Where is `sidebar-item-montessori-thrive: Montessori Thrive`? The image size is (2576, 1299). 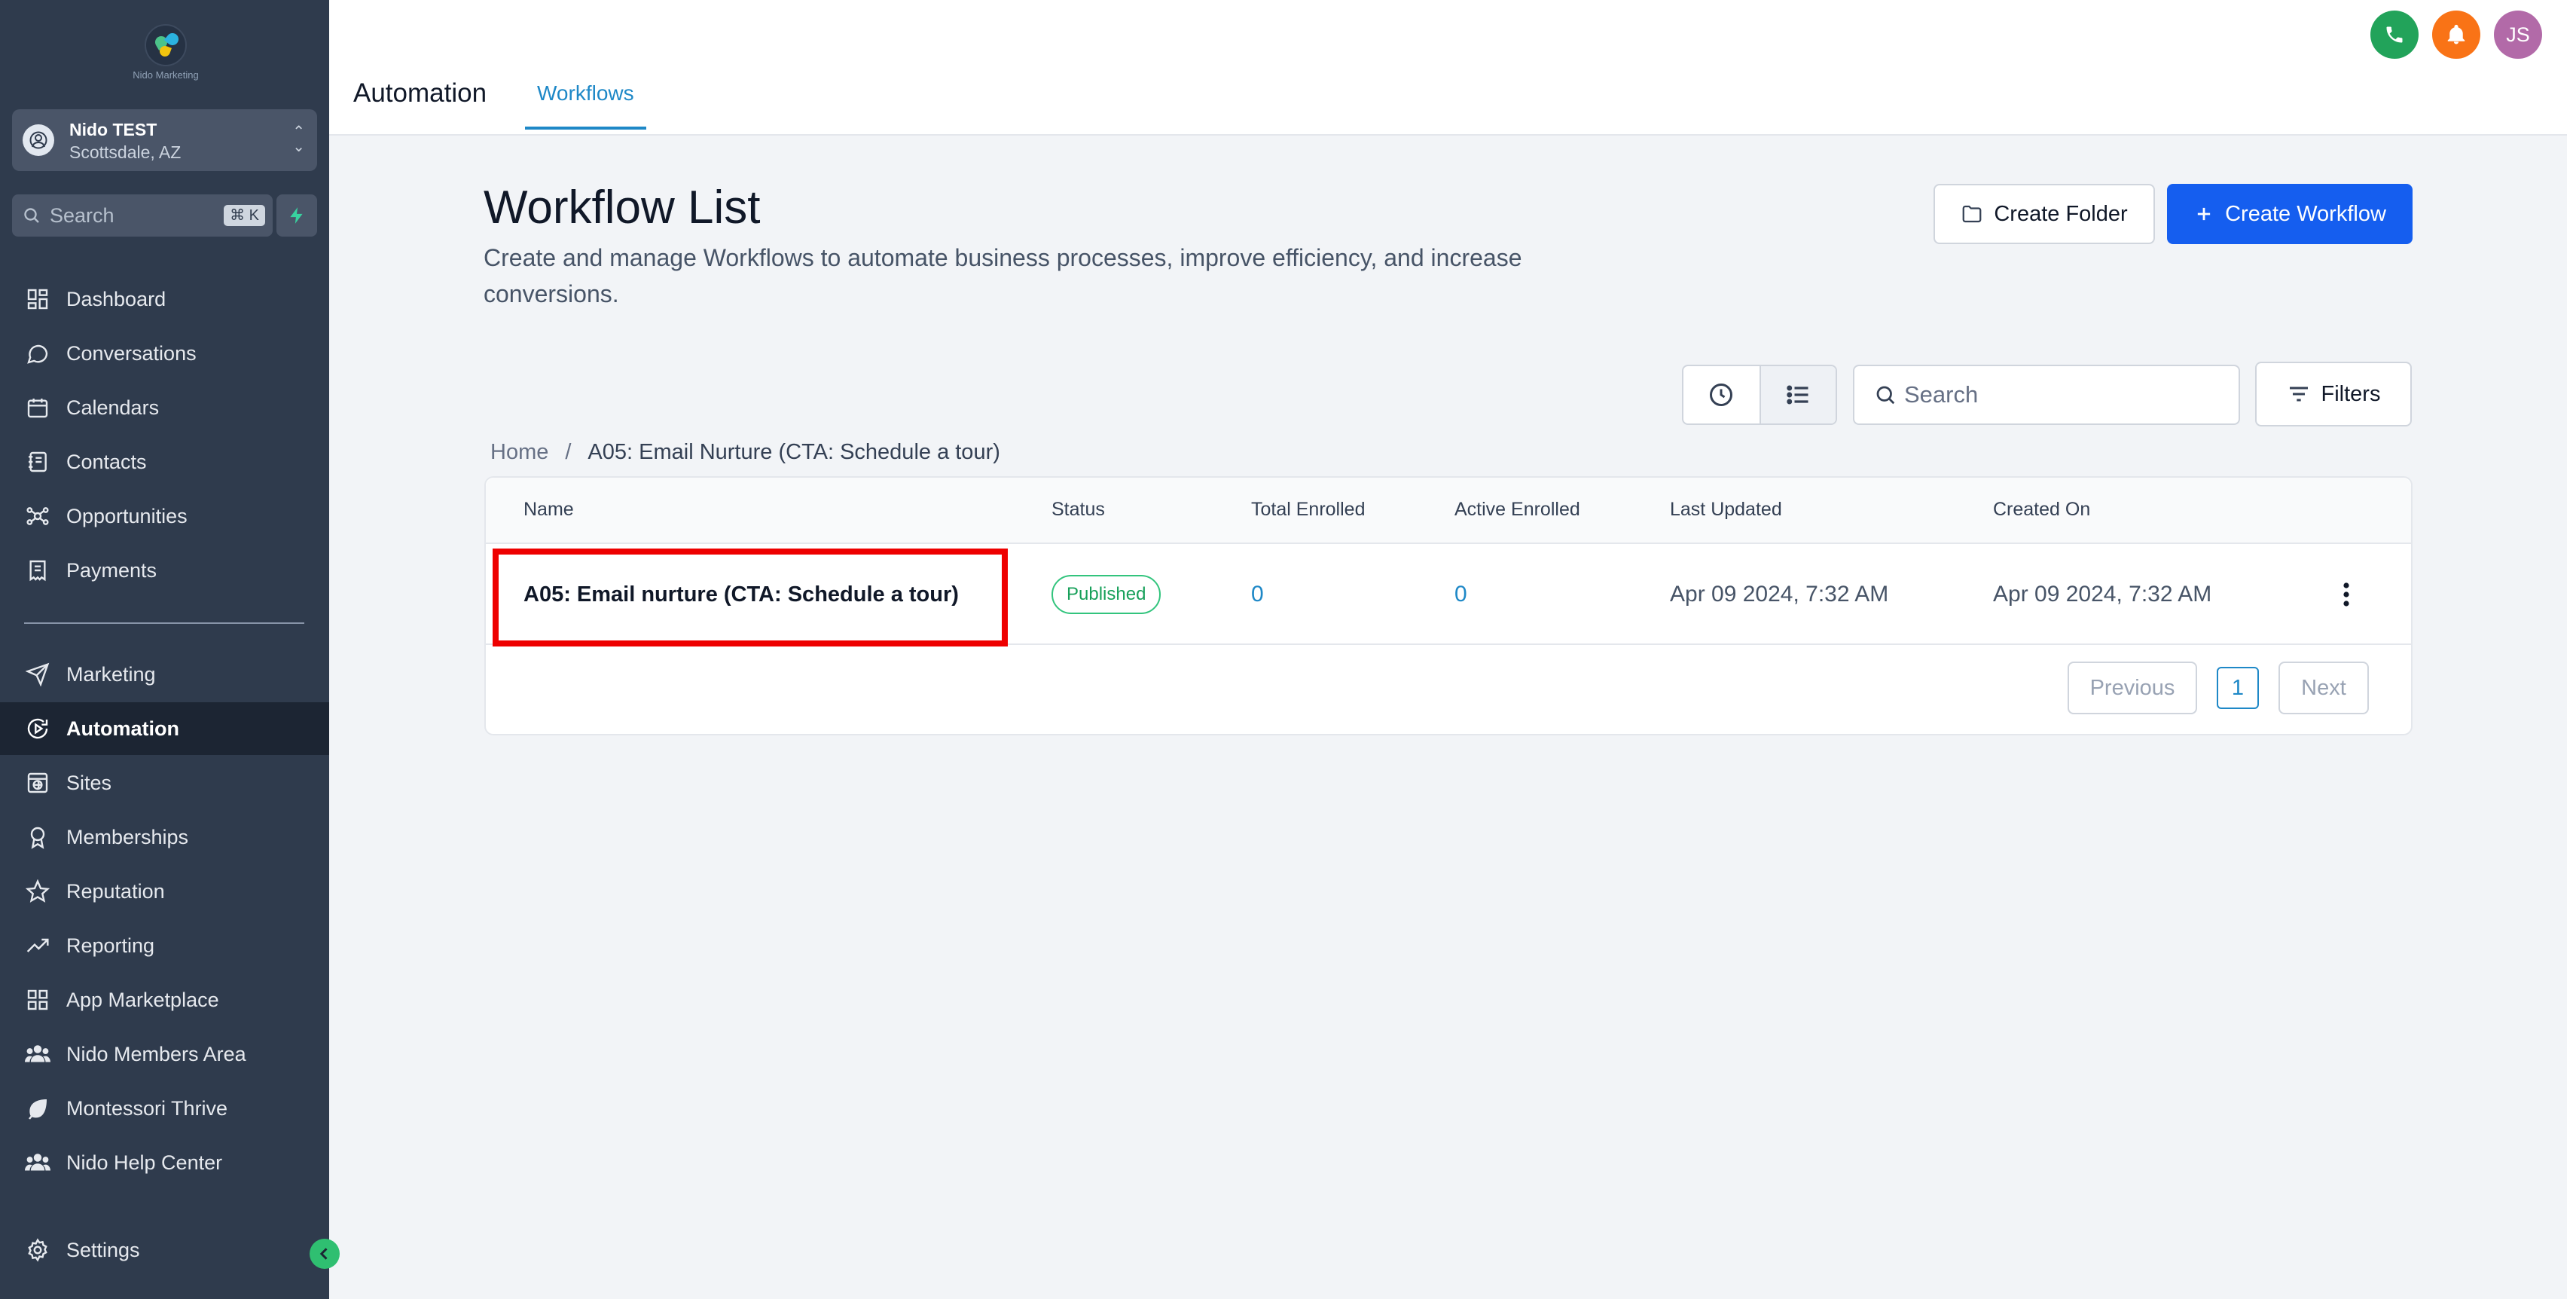 sidebar-item-montessori-thrive: Montessori Thrive is located at coordinates (165, 1108).